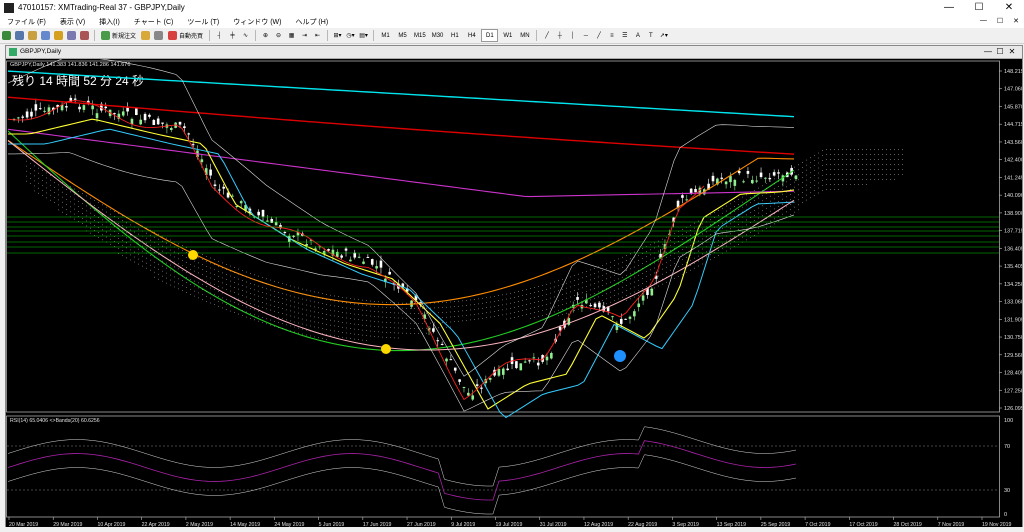  I want to click on text-icon: A, so click(637, 35).